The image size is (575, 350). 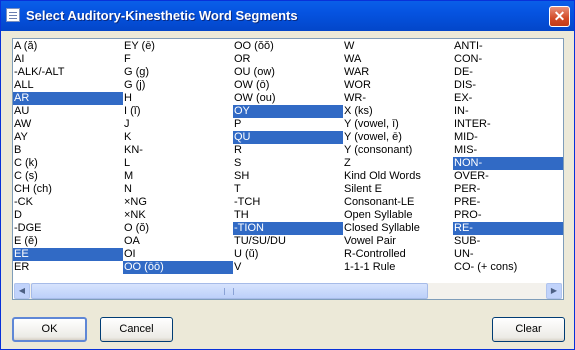 What do you see at coordinates (288, 189) in the screenshot?
I see `list-item: T` at bounding box center [288, 189].